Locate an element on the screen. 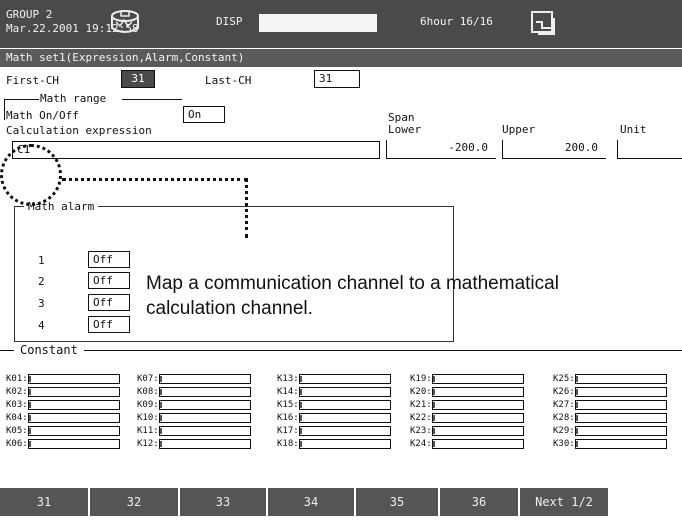  constant-item-k22: K22: is located at coordinates (467, 418).